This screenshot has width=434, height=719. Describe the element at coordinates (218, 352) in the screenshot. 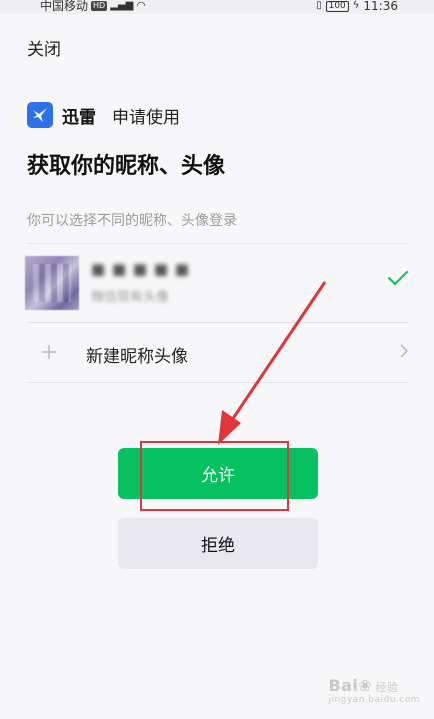

I see `new-profile-option: 新建昵称头像` at that location.